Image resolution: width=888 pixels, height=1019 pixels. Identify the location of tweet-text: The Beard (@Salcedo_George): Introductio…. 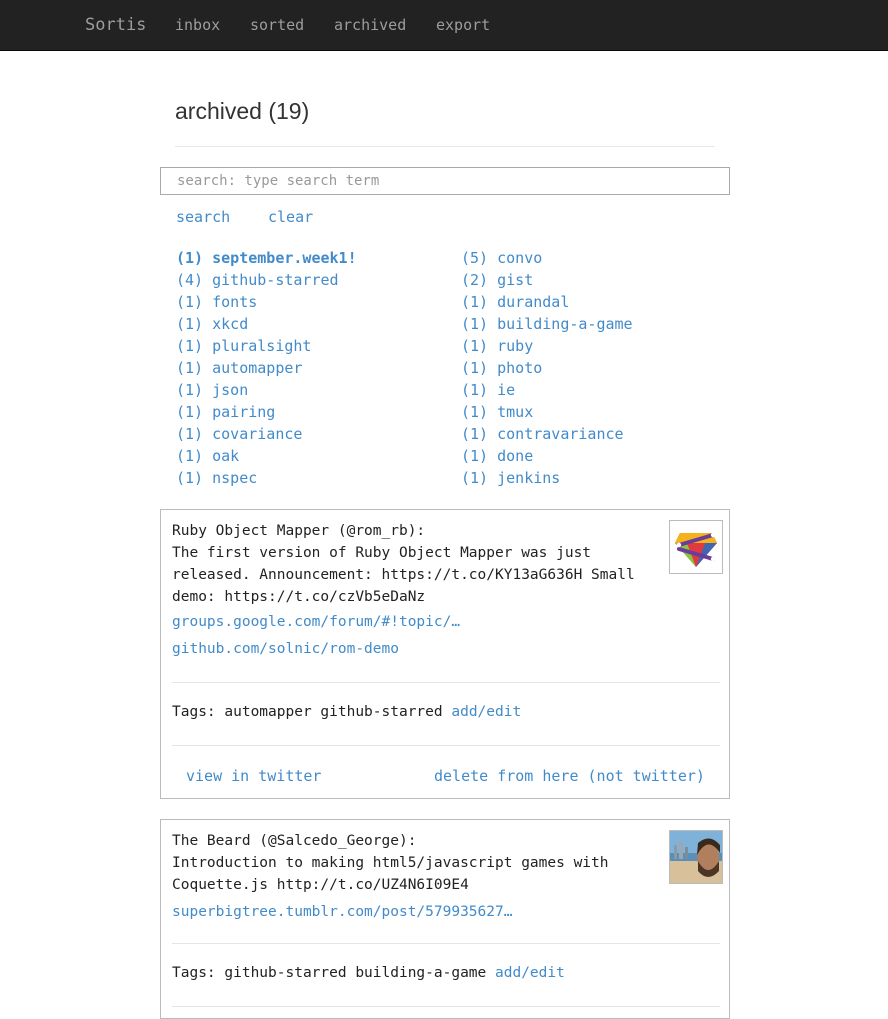
(390, 863).